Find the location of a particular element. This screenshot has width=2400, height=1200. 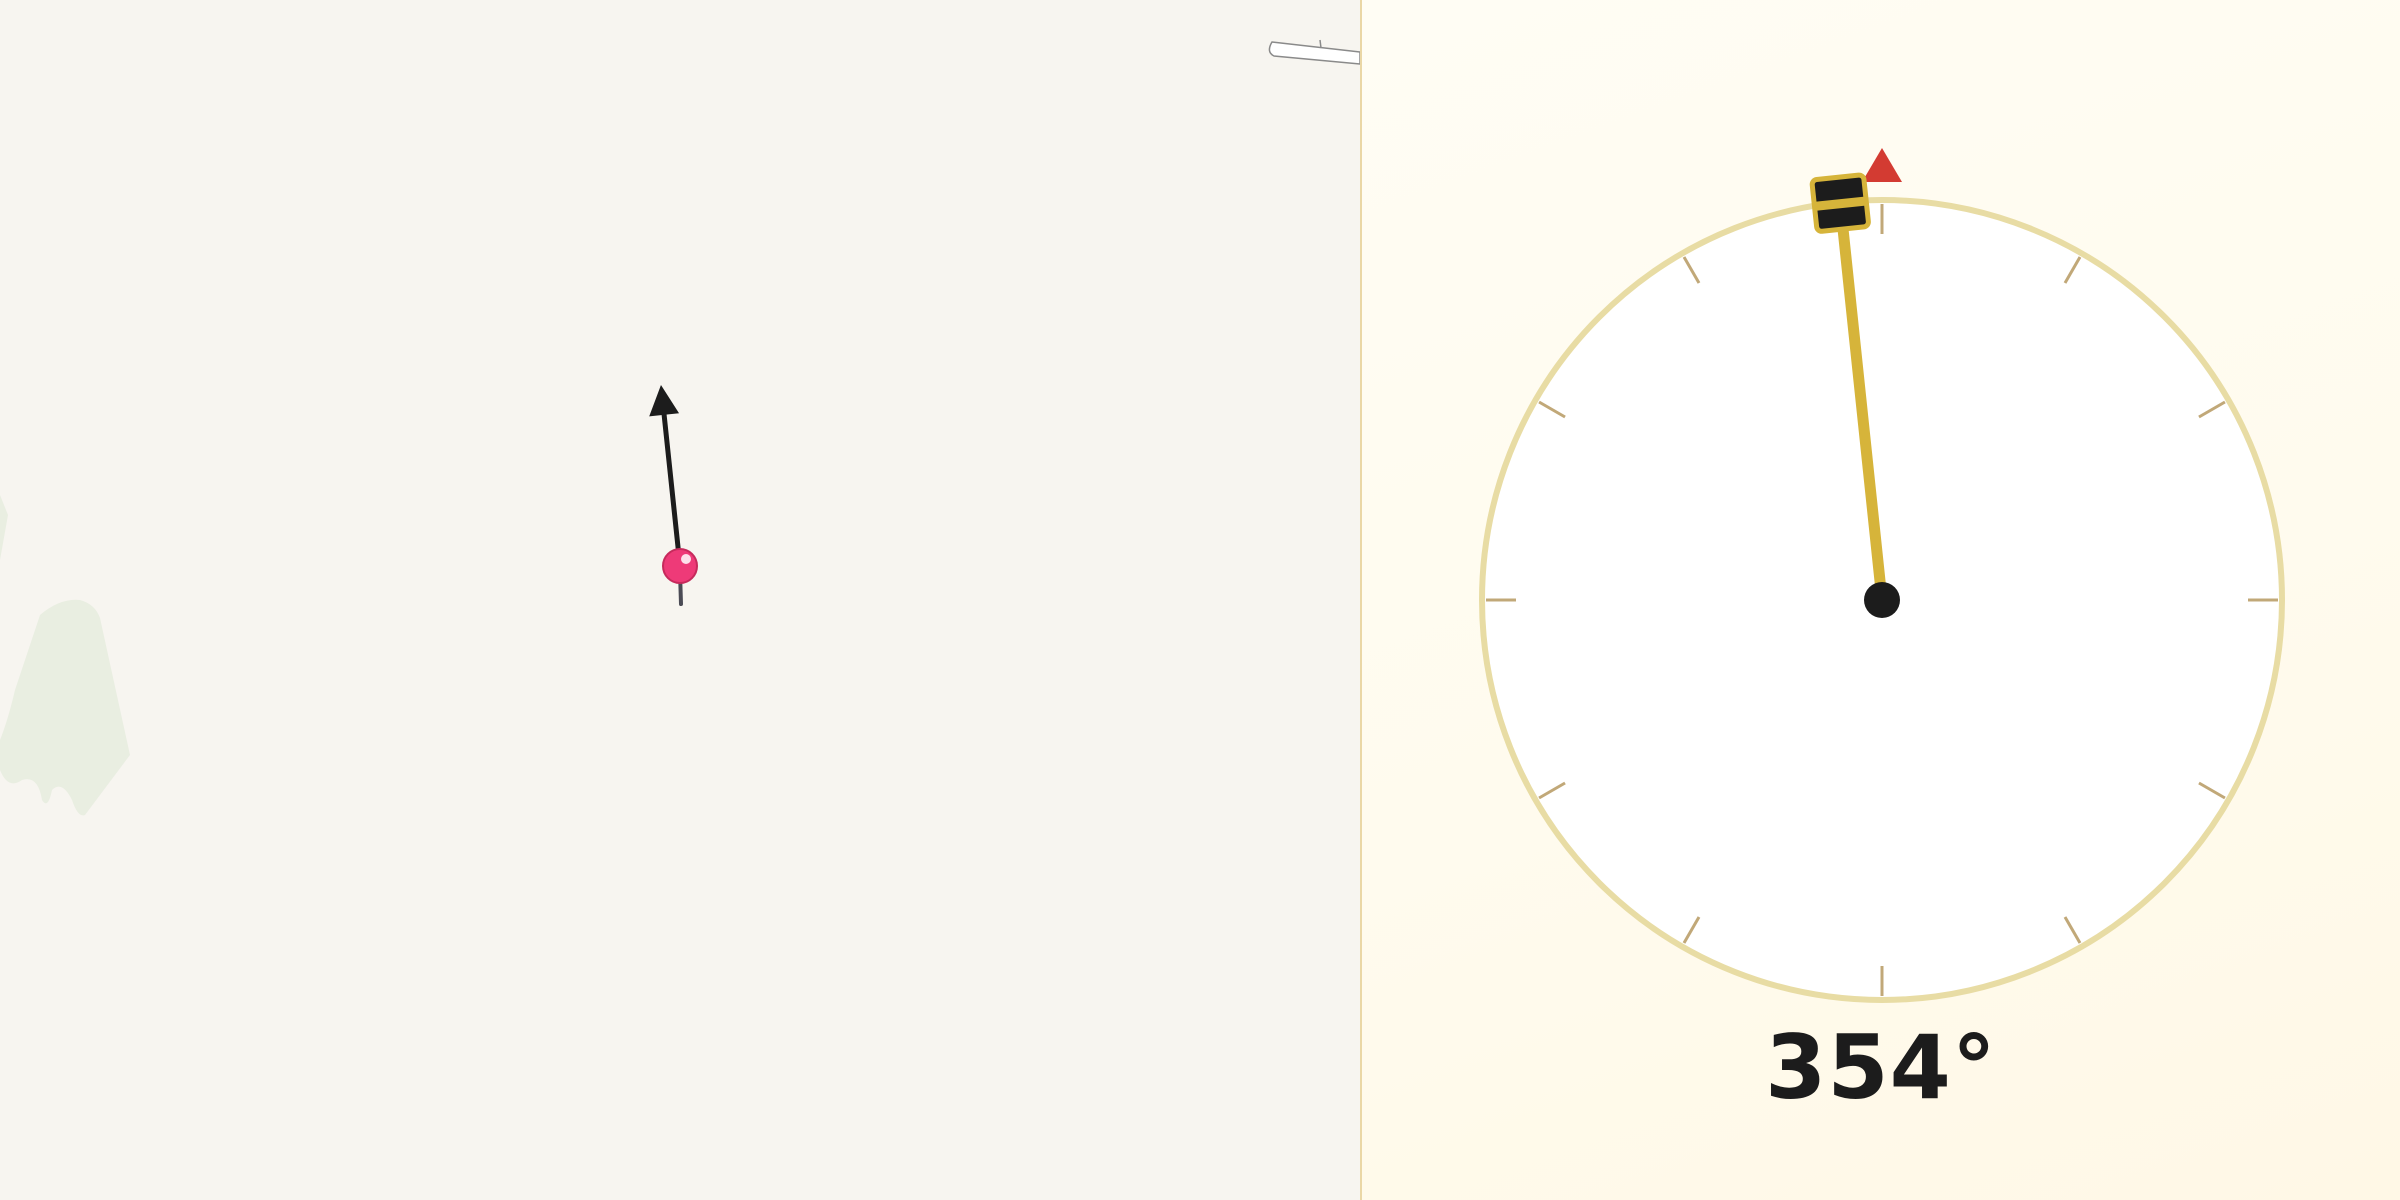

map-pin-icon is located at coordinates (680, 566).